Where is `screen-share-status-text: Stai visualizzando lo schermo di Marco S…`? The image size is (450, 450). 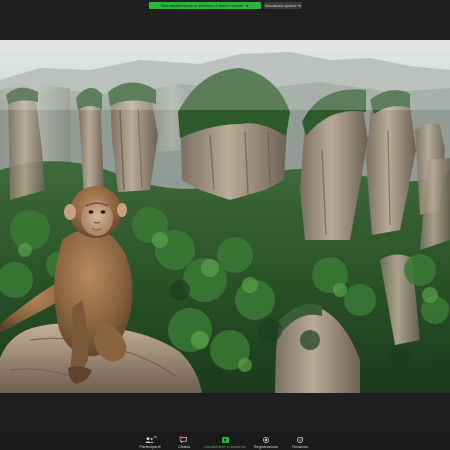
screen-share-status-text: Stai visualizzando lo schermo di Marco S… is located at coordinates (202, 5).